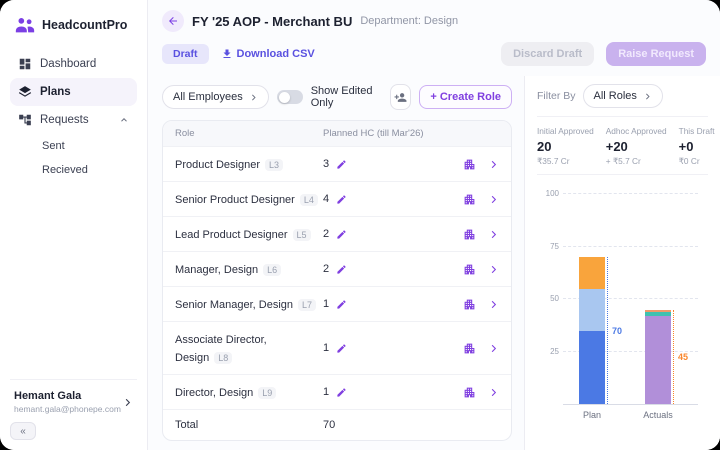 Image resolution: width=720 pixels, height=450 pixels. Describe the element at coordinates (683, 356) in the screenshot. I see `bar-total-label: 45` at that location.